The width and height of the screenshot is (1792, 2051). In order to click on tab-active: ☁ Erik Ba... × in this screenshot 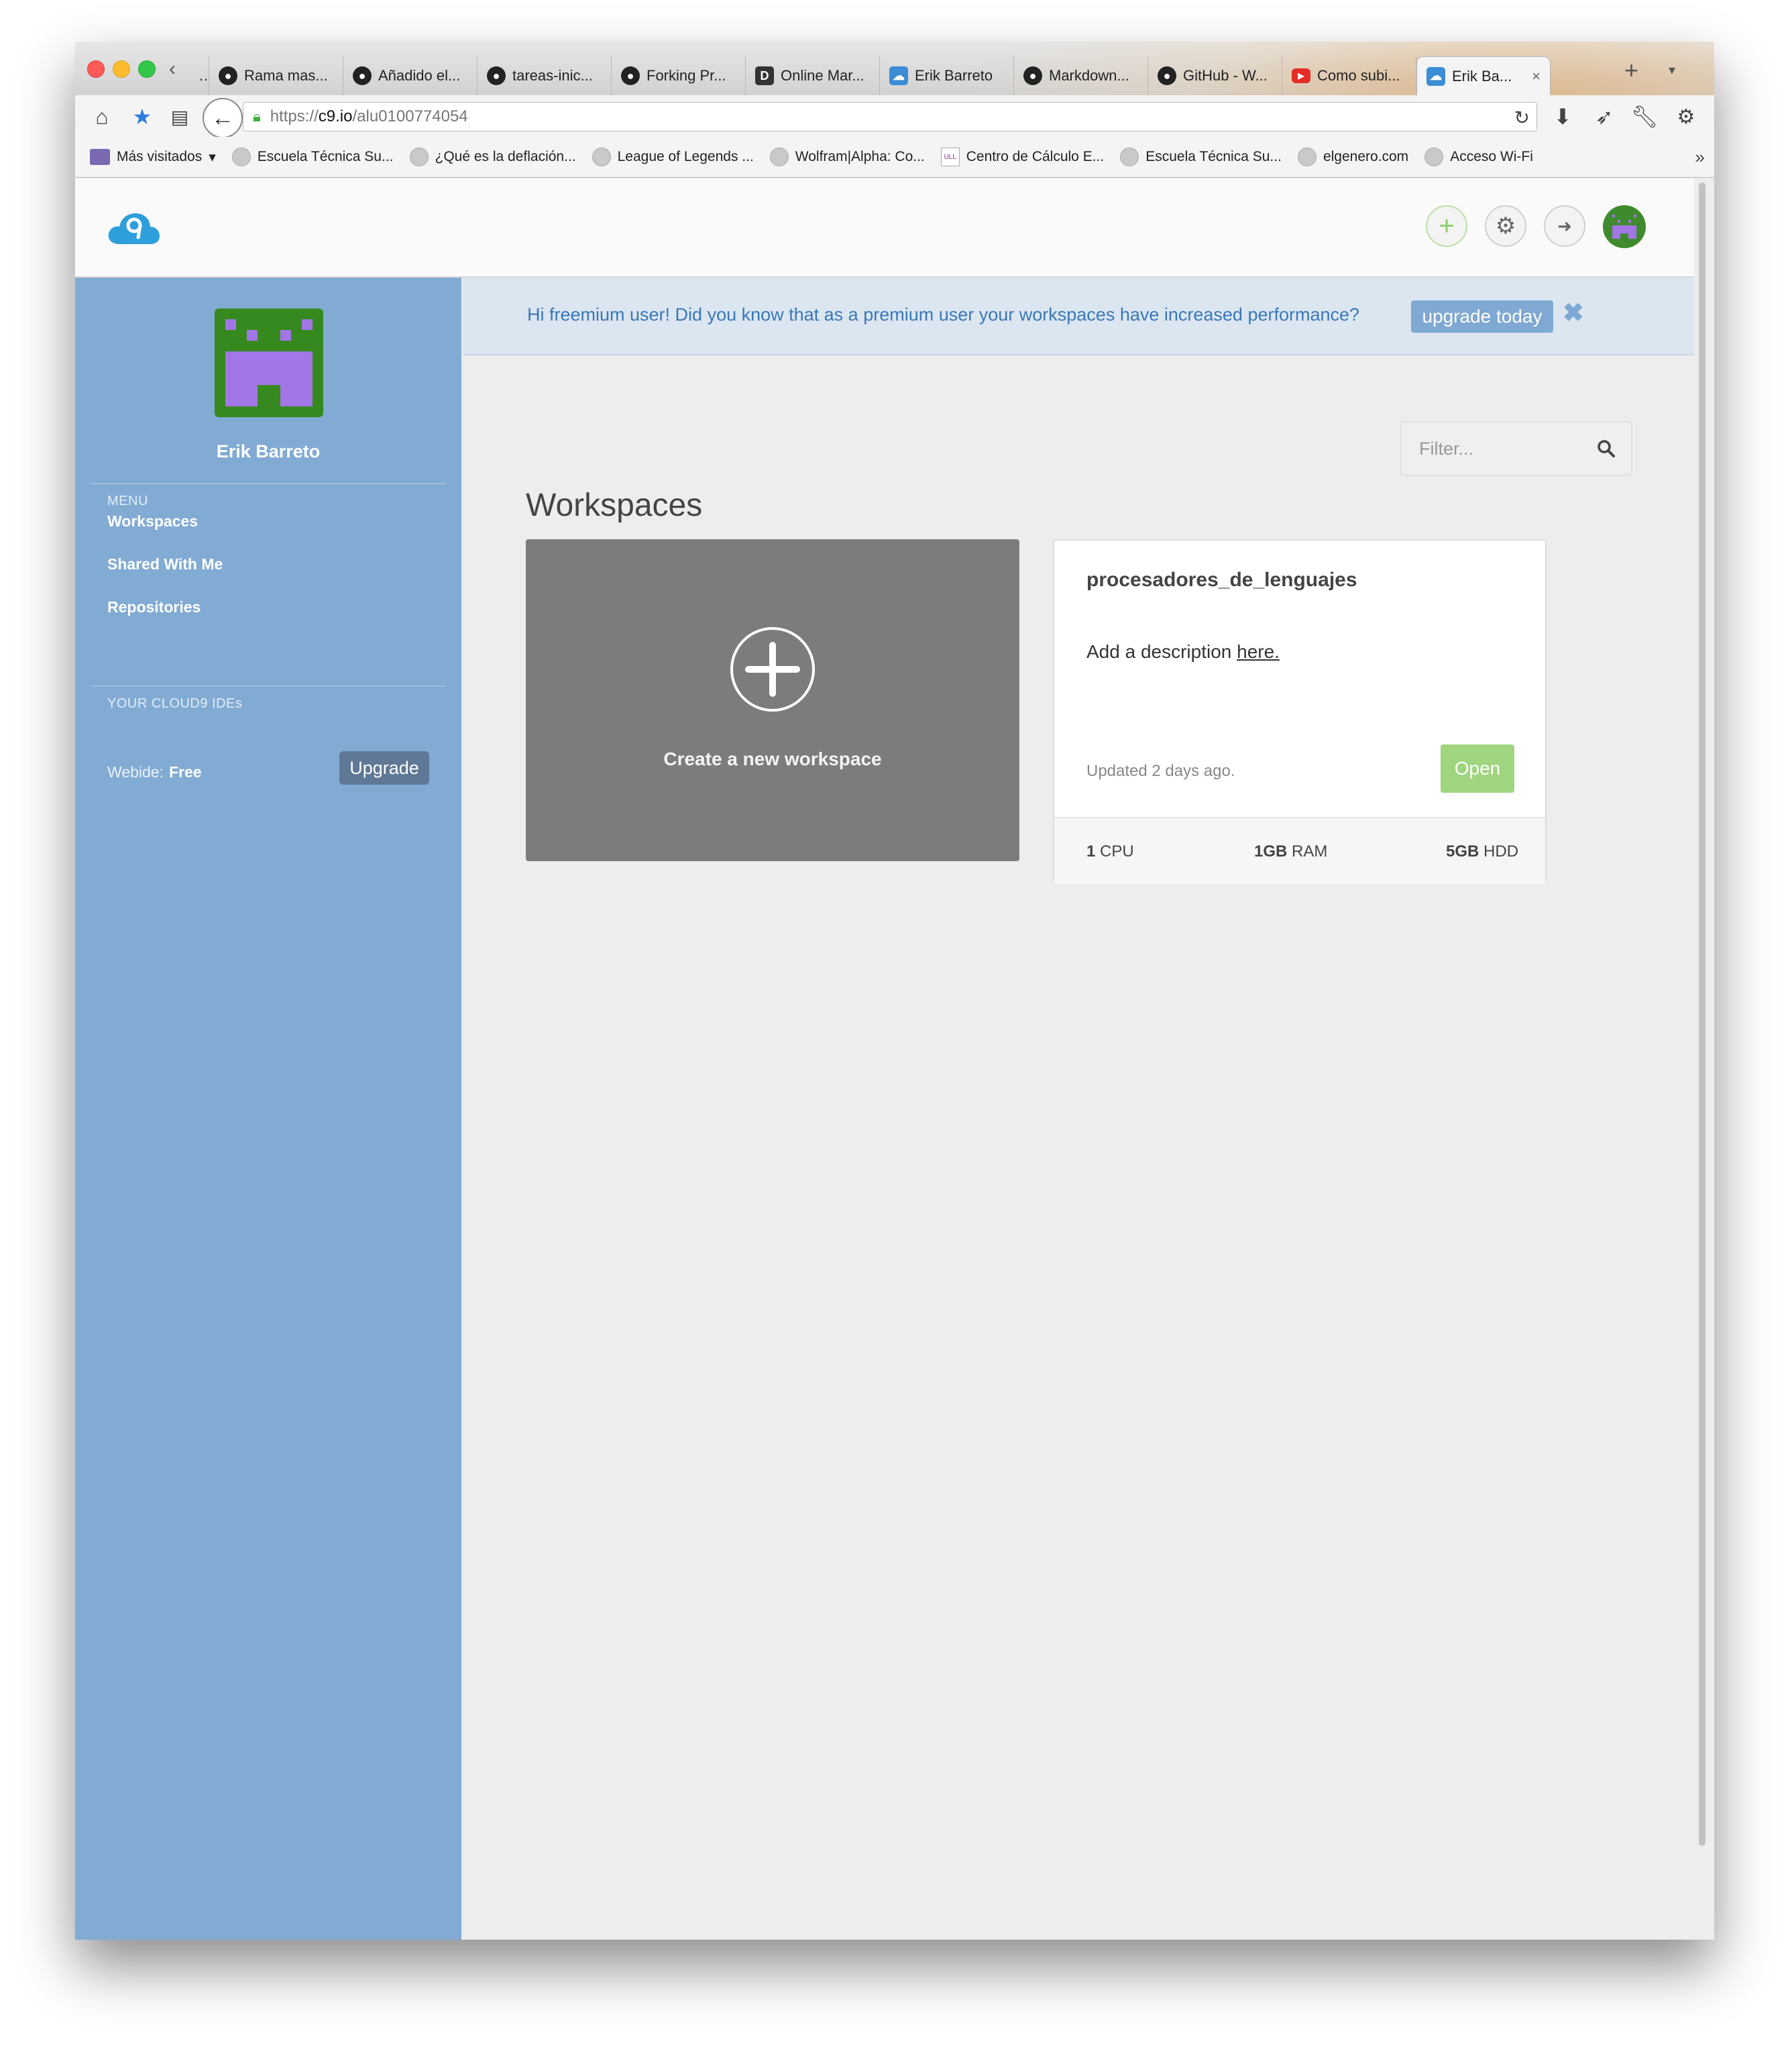, I will do `click(1483, 75)`.